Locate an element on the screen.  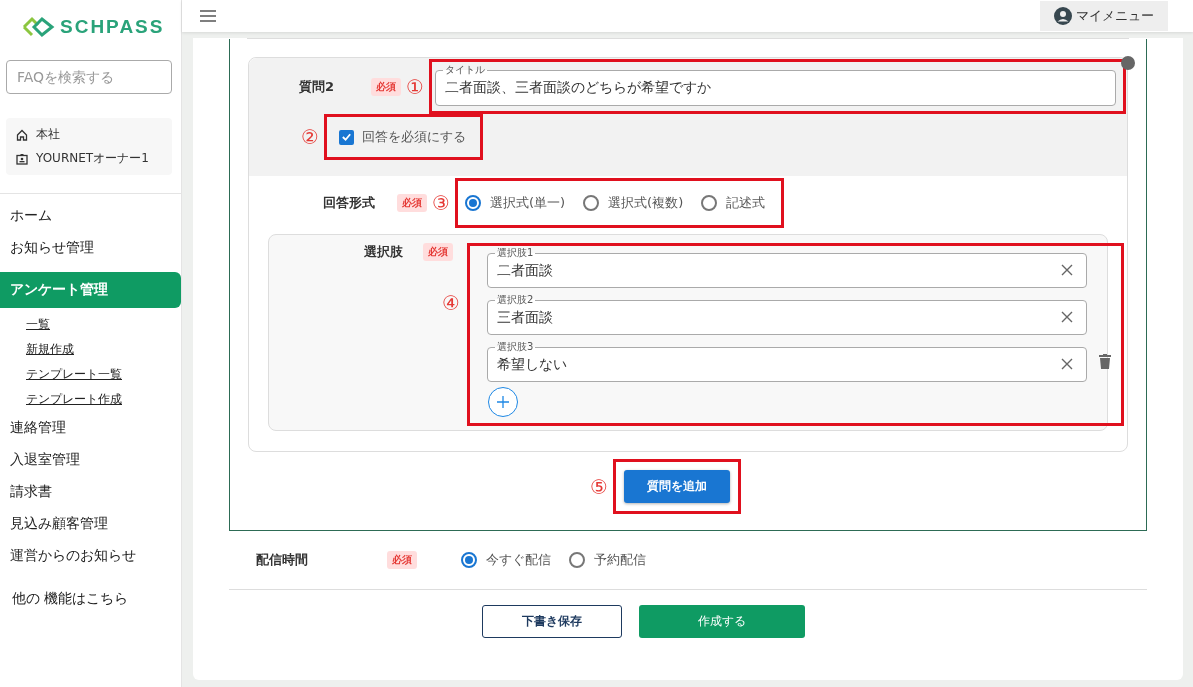
step-marker: ③ is located at coordinates (441, 203).